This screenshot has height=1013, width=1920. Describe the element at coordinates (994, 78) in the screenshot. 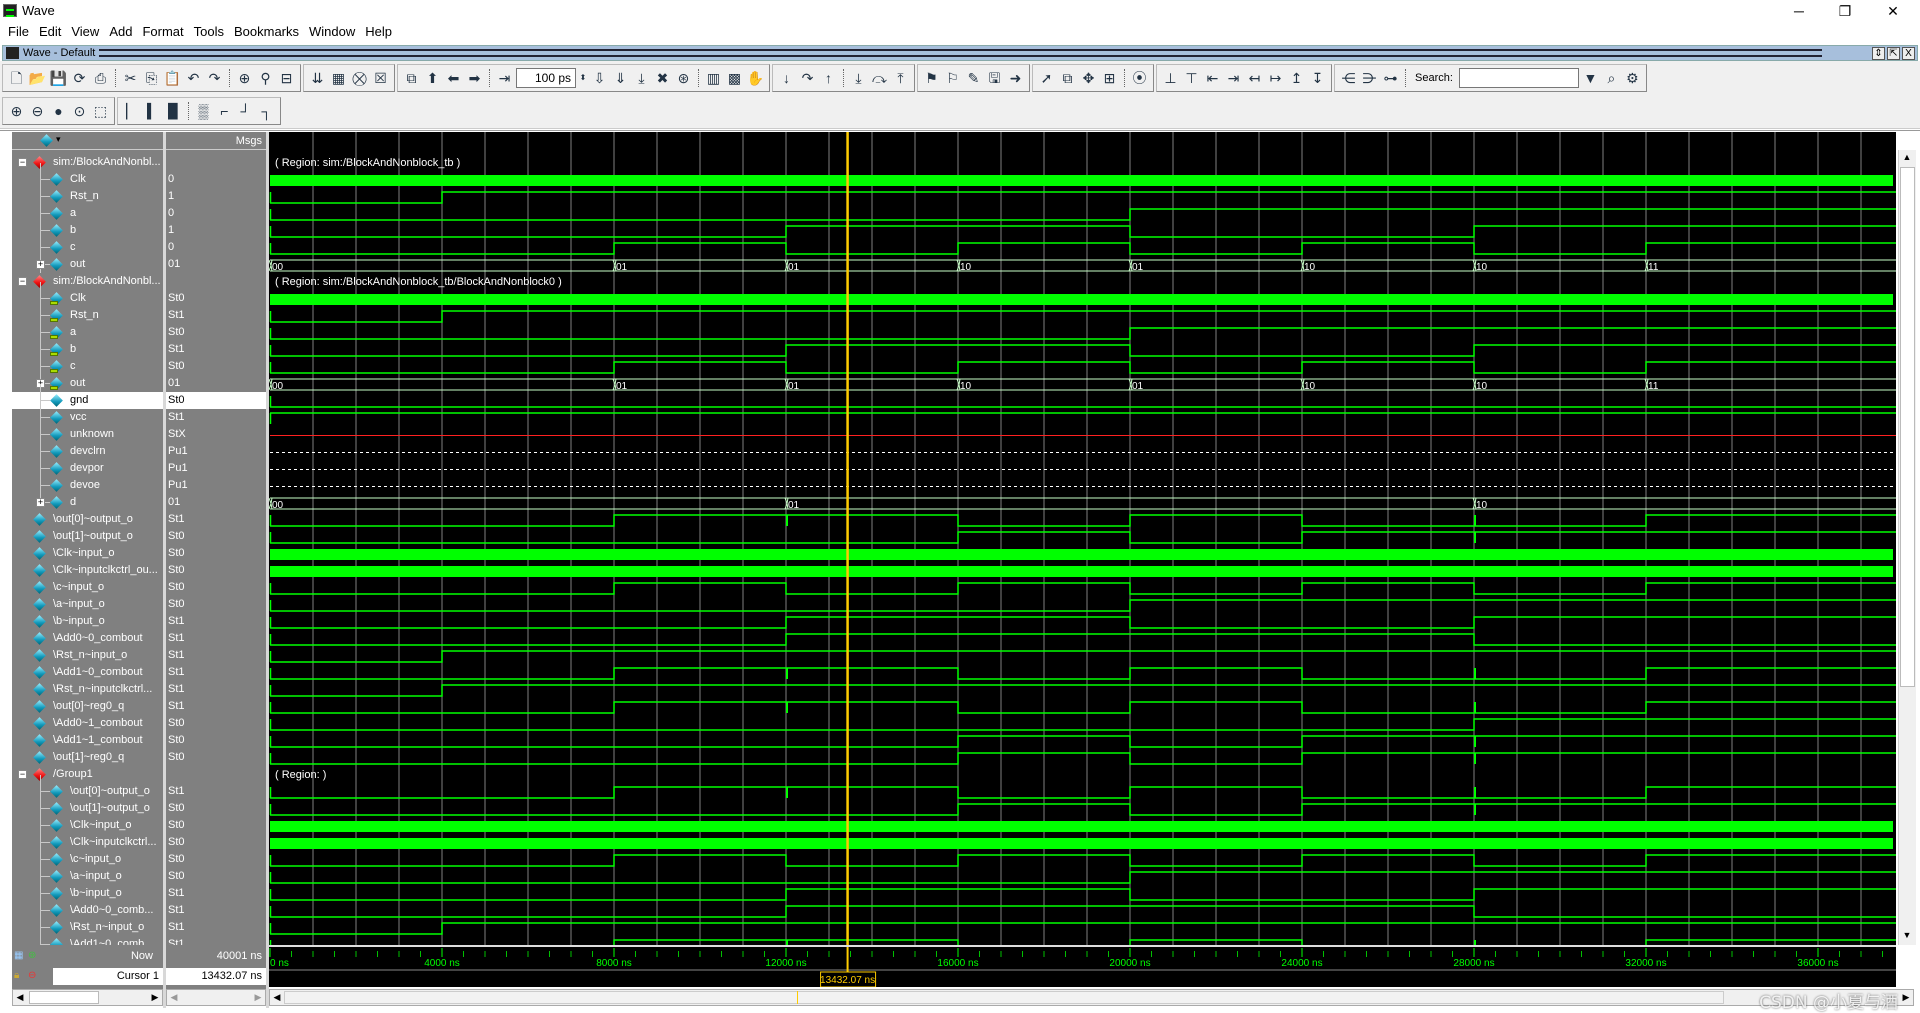

I see `bookmark-save-icon: 🖫` at that location.